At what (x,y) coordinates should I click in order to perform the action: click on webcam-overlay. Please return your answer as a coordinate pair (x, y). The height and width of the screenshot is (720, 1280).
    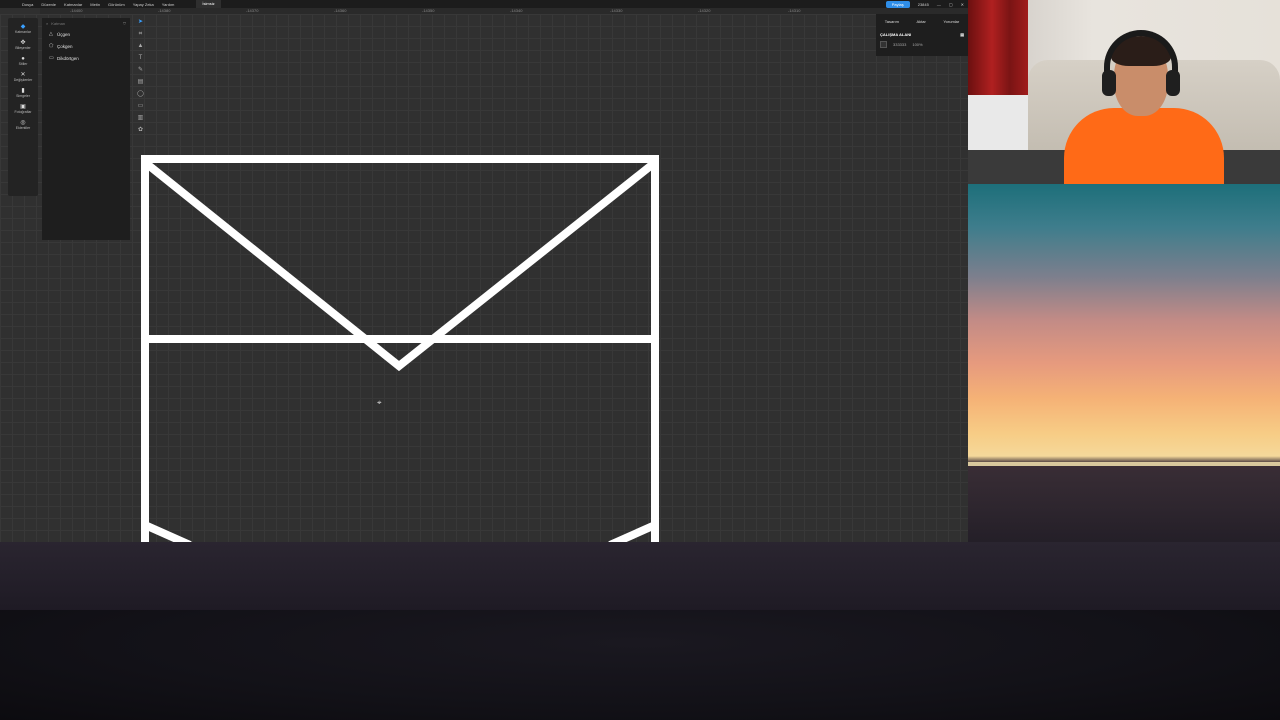
    Looking at the image, I should click on (1124, 92).